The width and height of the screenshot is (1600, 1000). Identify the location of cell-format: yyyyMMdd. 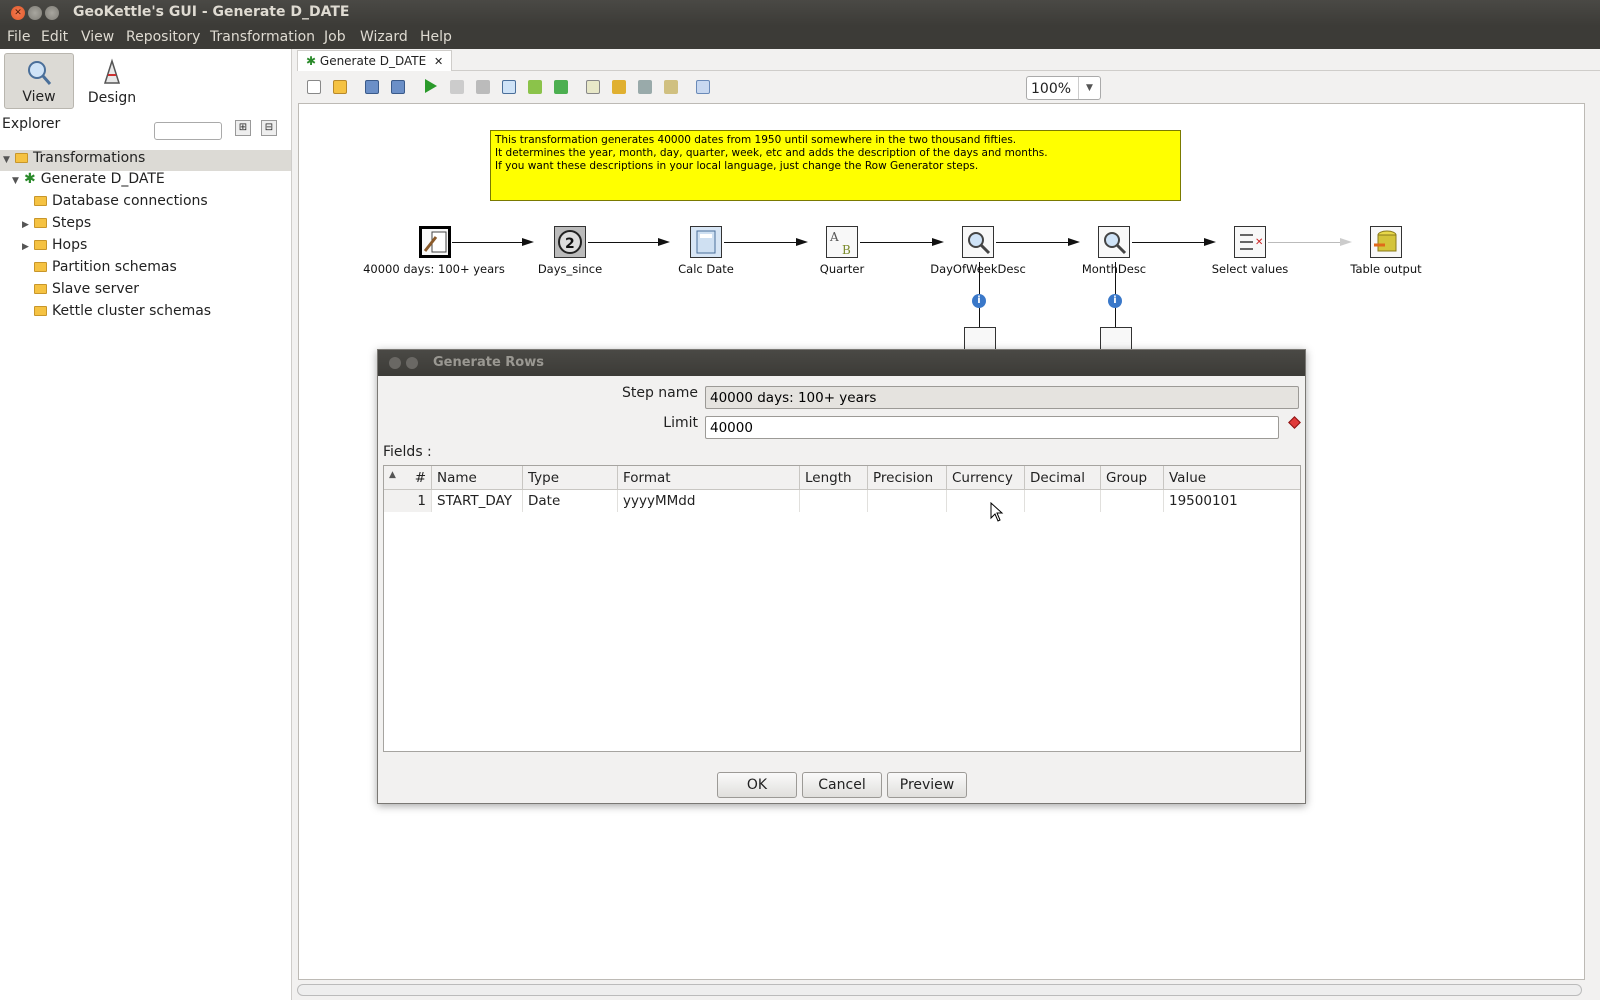
(709, 501).